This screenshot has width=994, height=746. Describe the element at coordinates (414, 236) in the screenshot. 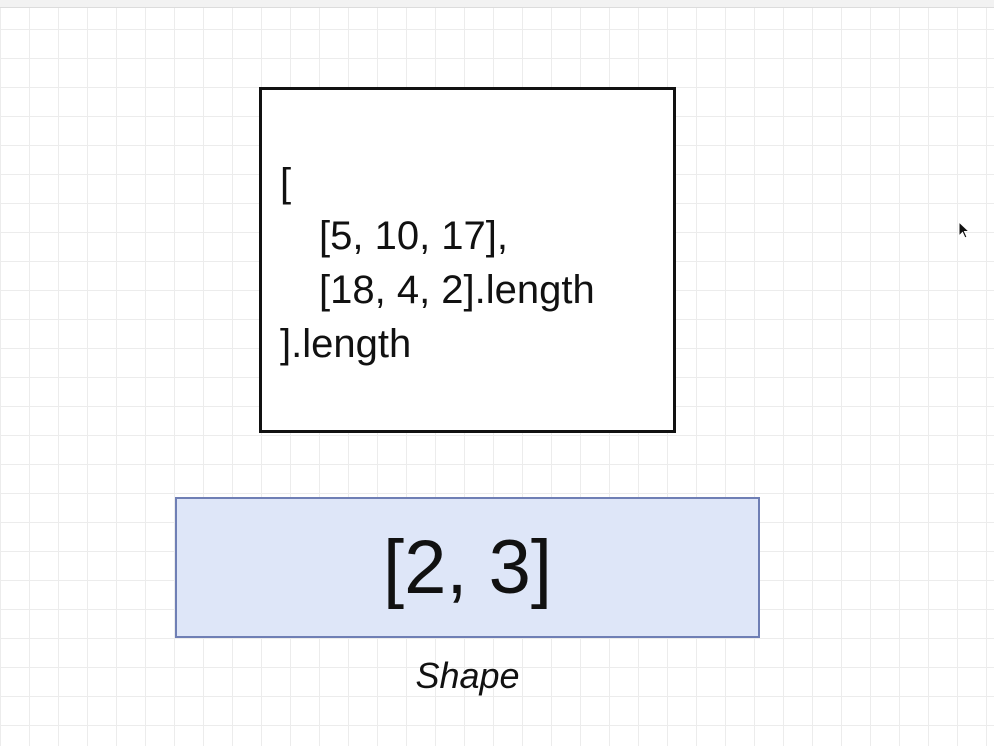

I see `code-line-row-1: [5, 10, 17],` at that location.